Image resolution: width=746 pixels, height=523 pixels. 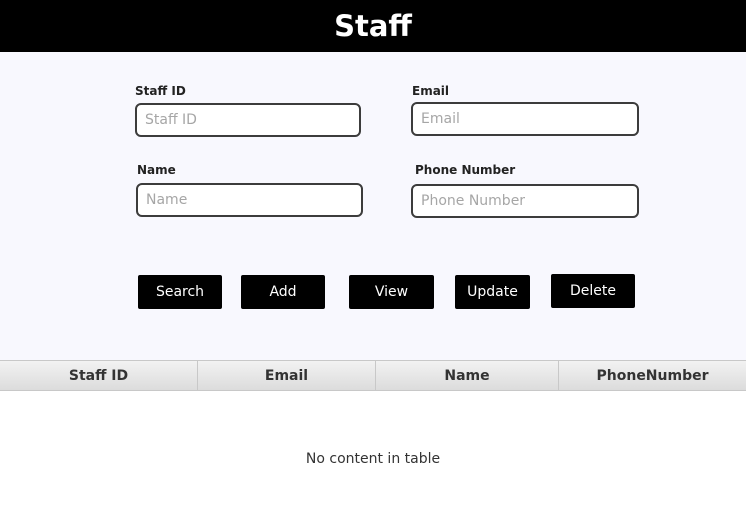 What do you see at coordinates (160, 91) in the screenshot?
I see `staff-id-label: Staff ID` at bounding box center [160, 91].